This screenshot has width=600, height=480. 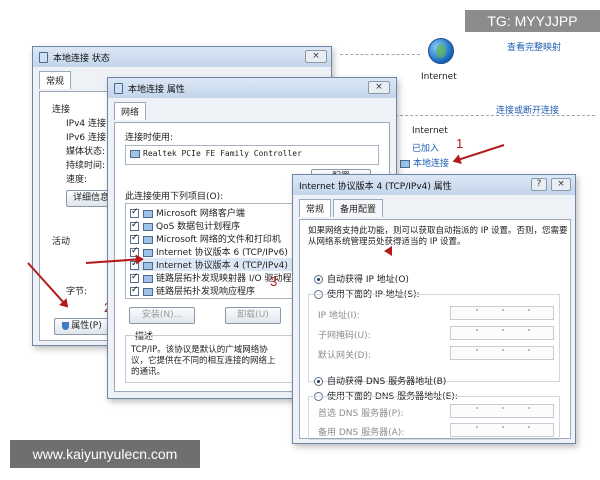 What do you see at coordinates (375, 186) in the screenshot?
I see `ipv4-window-title: Internet 协议版本 4 (TCP/IPv4) 属性` at bounding box center [375, 186].